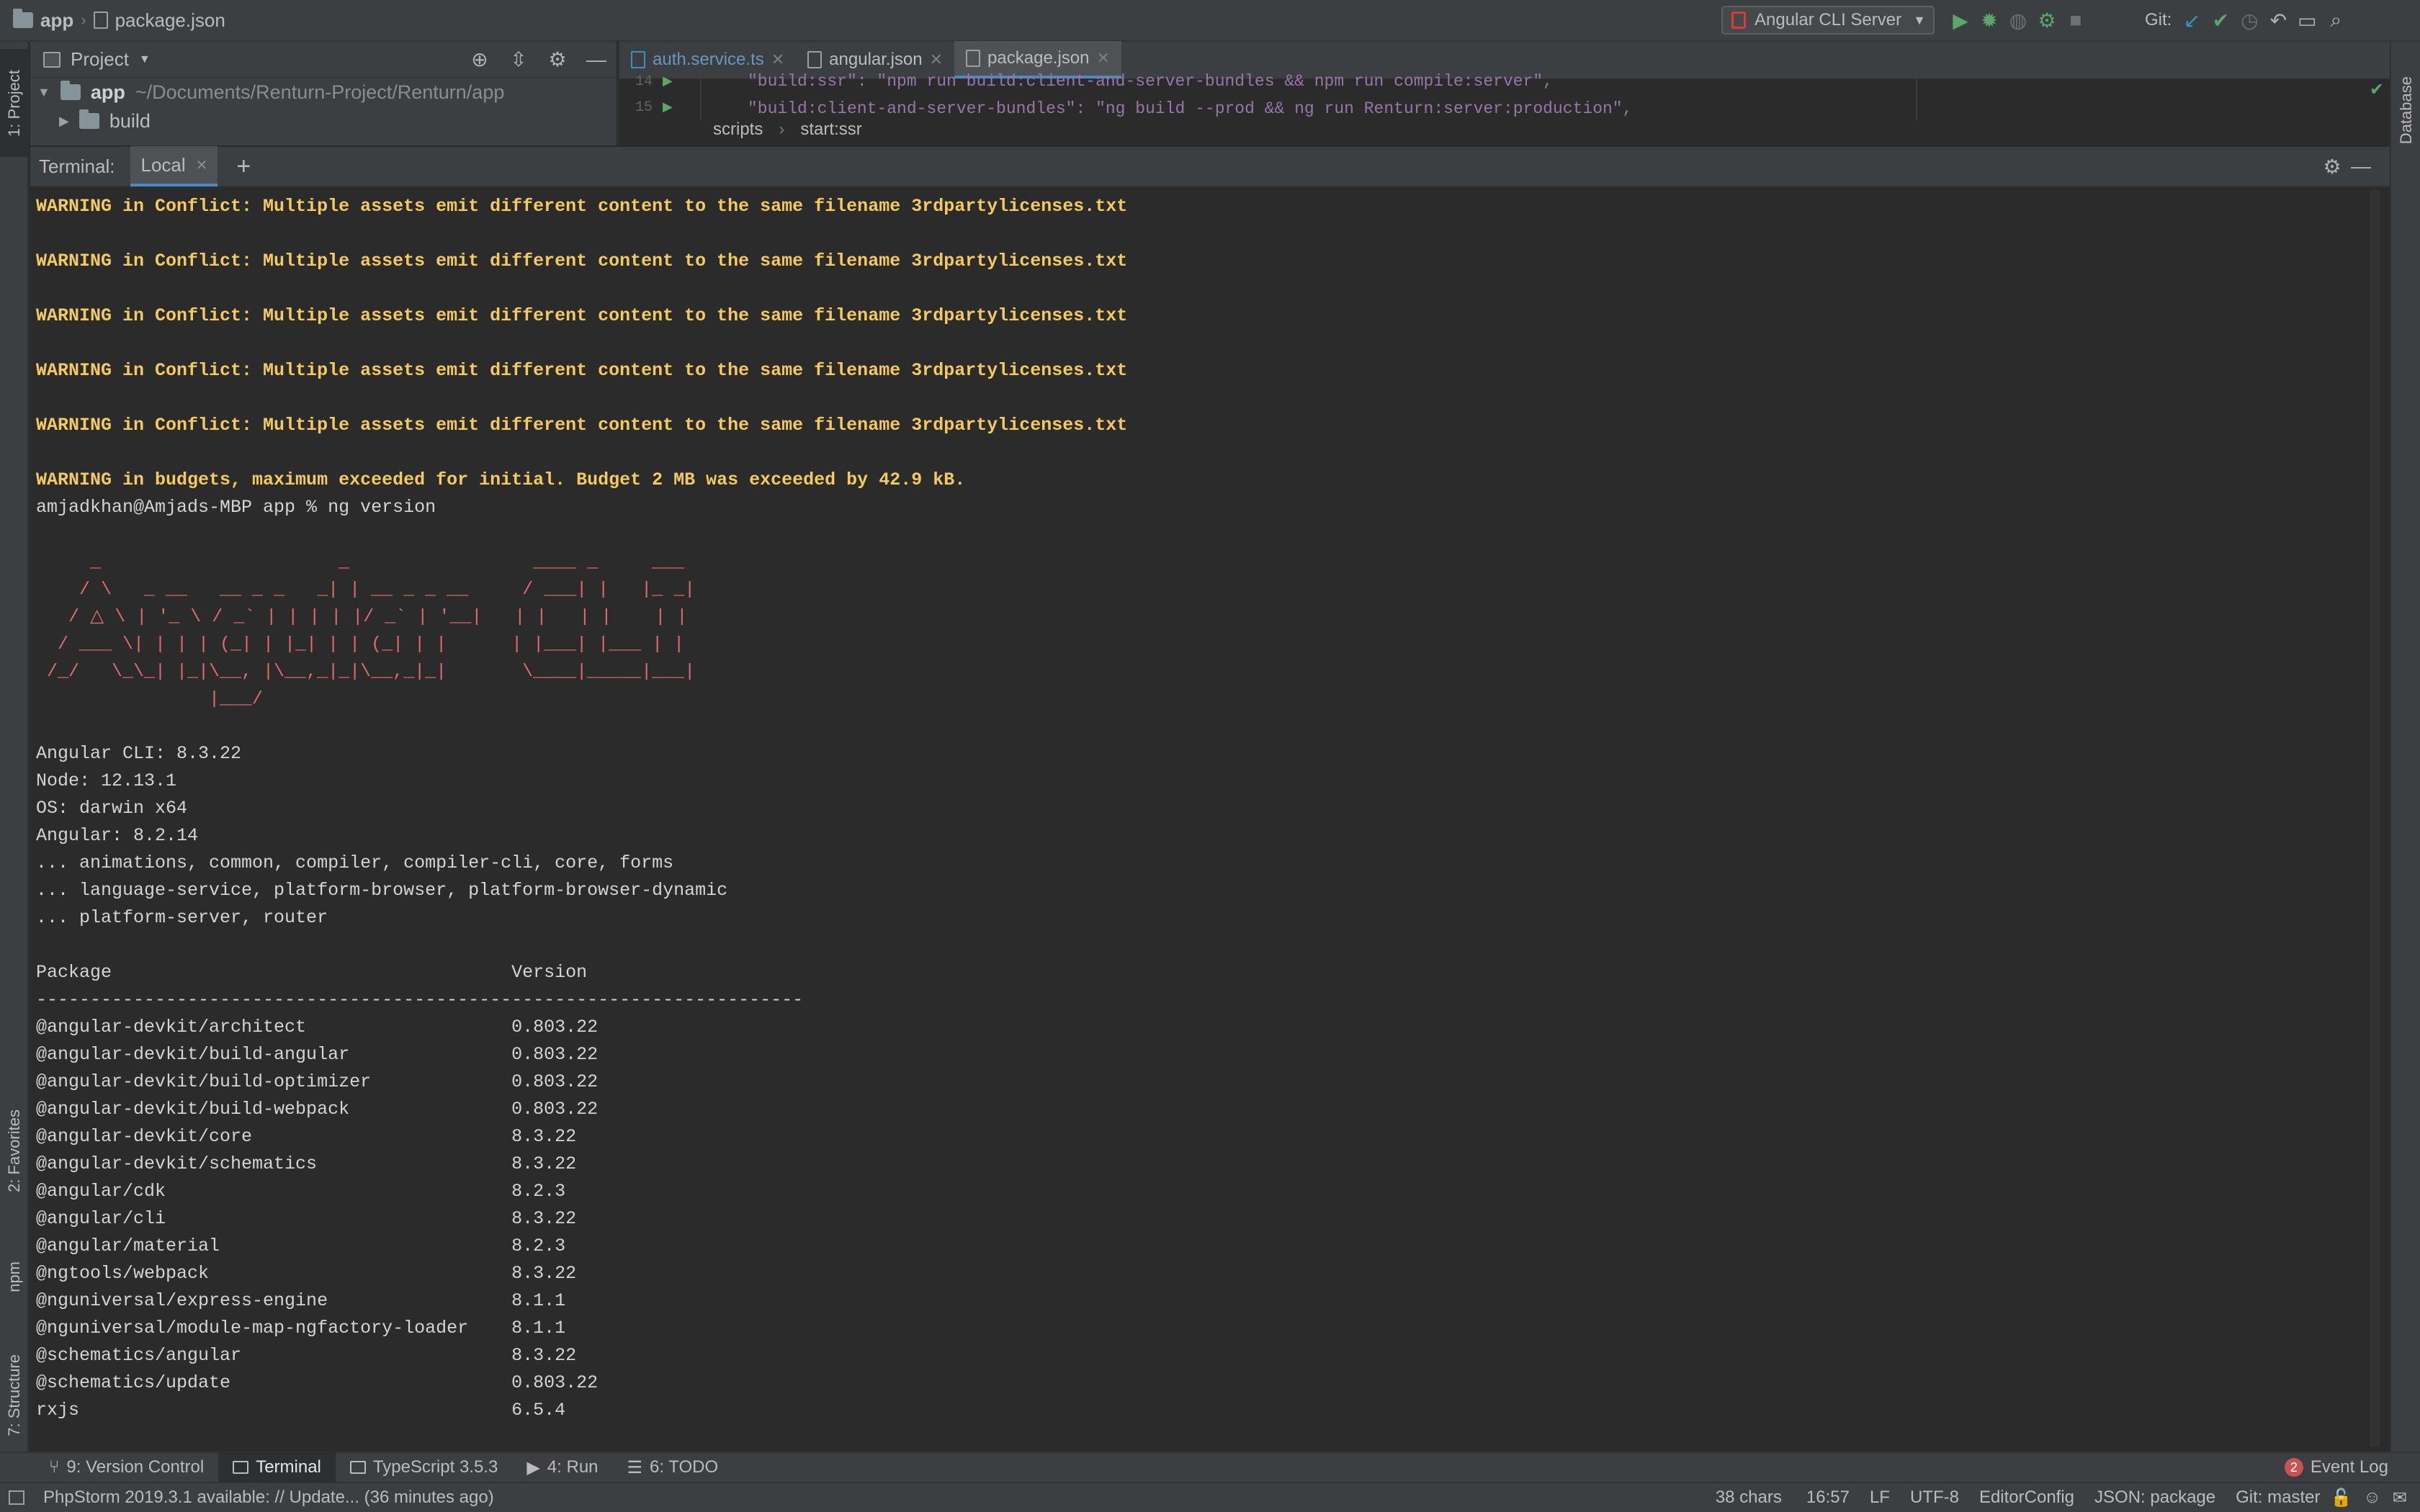  I want to click on stripe-tab-project: 1: Project, so click(14, 103).